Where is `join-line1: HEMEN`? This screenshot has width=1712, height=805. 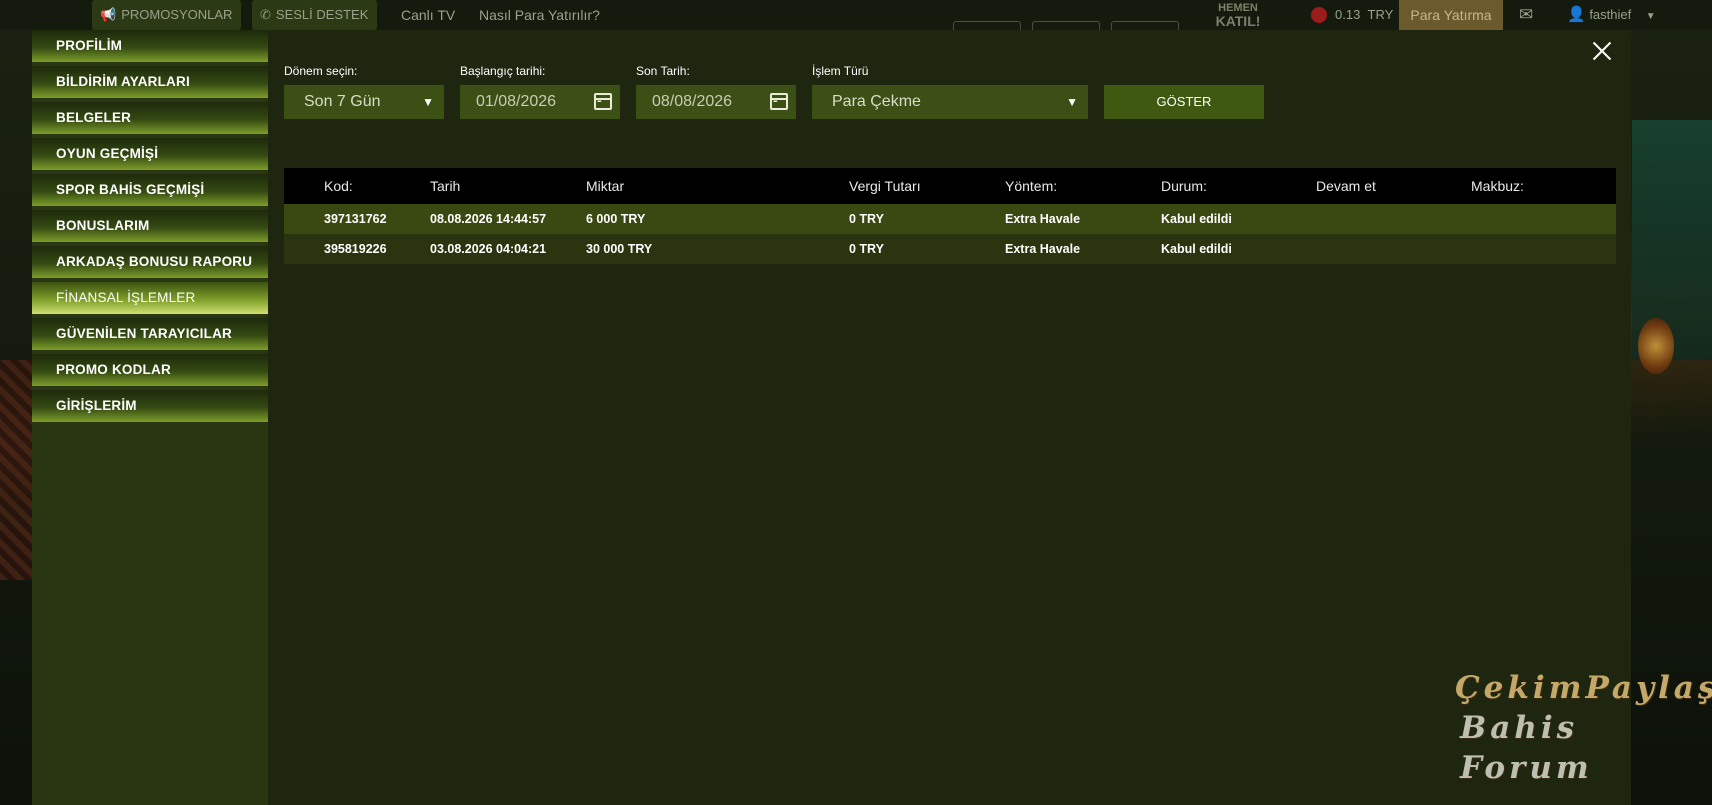
join-line1: HEMEN is located at coordinates (1238, 8).